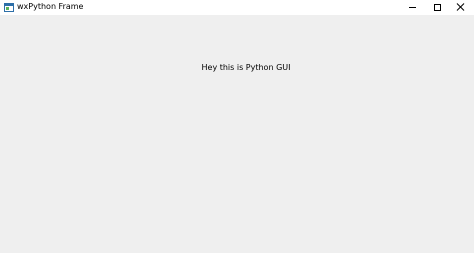  I want to click on close-button, so click(461, 7).